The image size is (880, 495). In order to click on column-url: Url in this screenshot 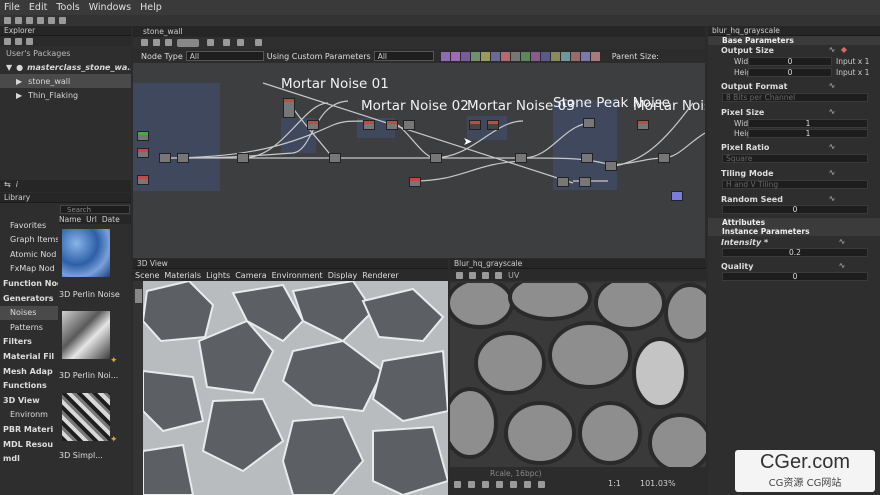, I will do `click(91, 219)`.